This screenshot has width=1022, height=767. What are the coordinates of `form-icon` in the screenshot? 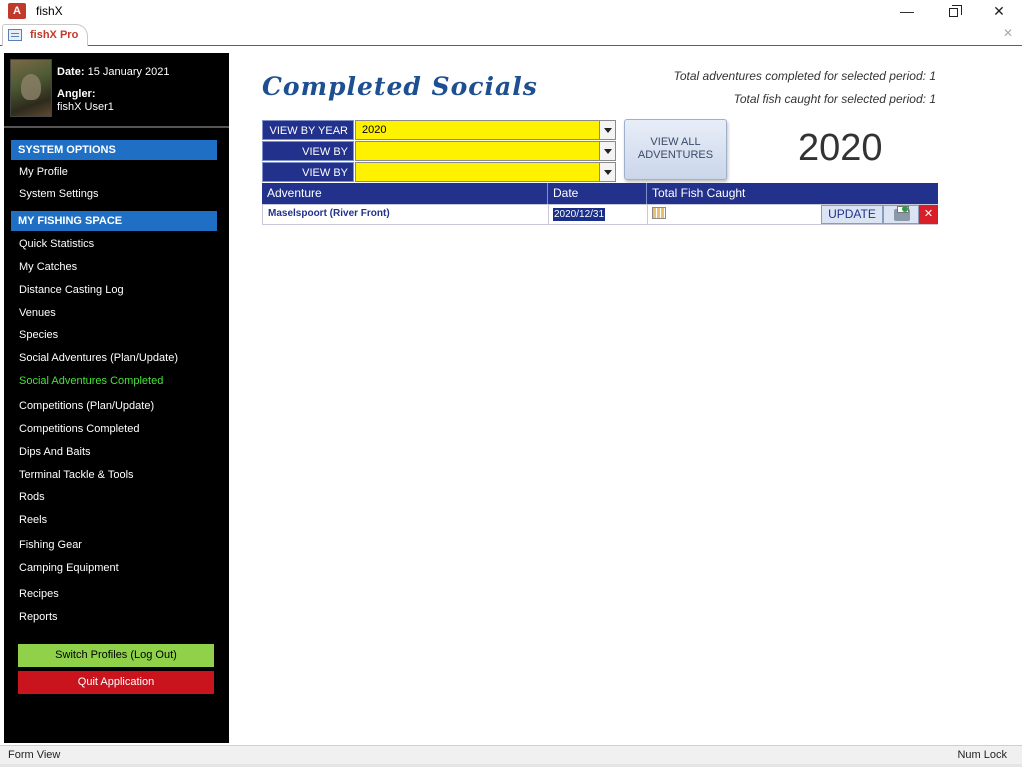 It's located at (15, 35).